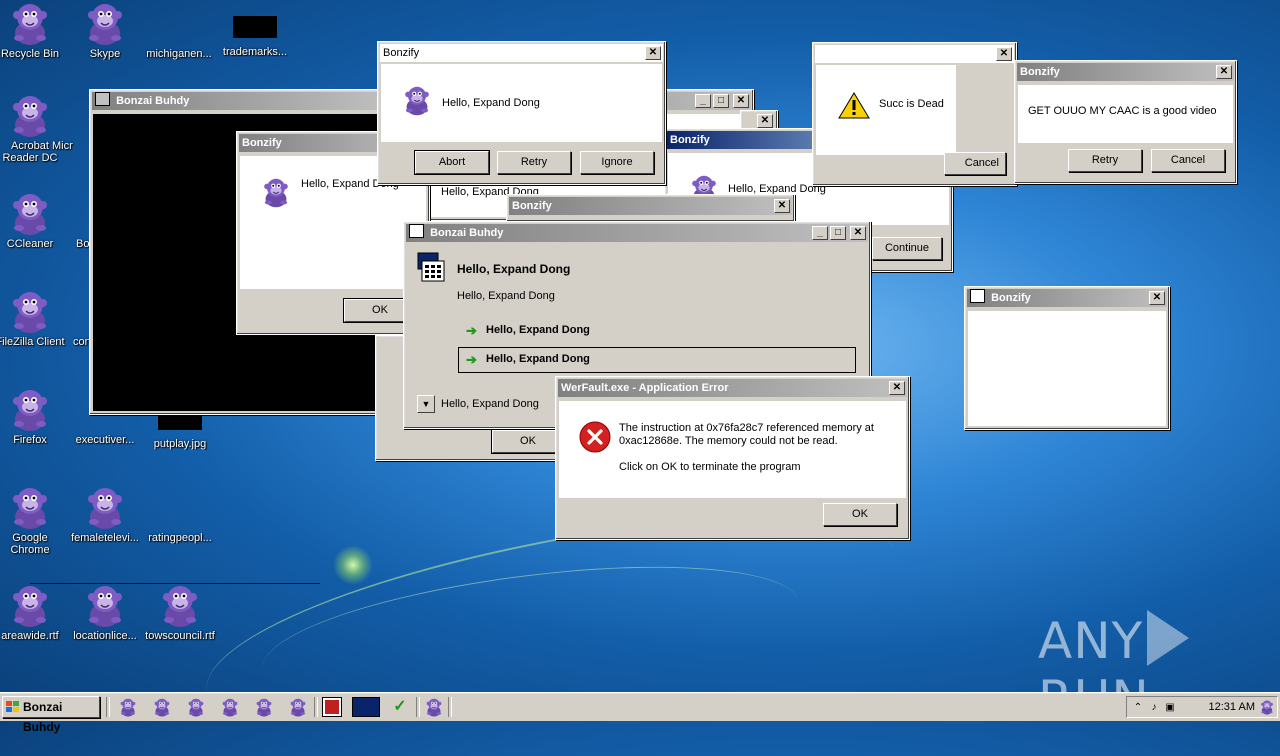  What do you see at coordinates (1067, 368) in the screenshot?
I see `window-body` at bounding box center [1067, 368].